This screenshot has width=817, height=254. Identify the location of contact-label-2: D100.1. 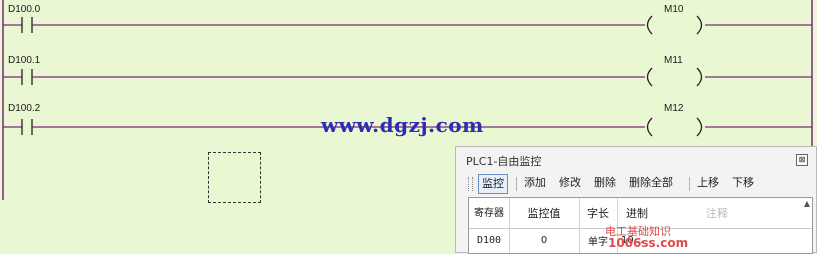
(24, 60).